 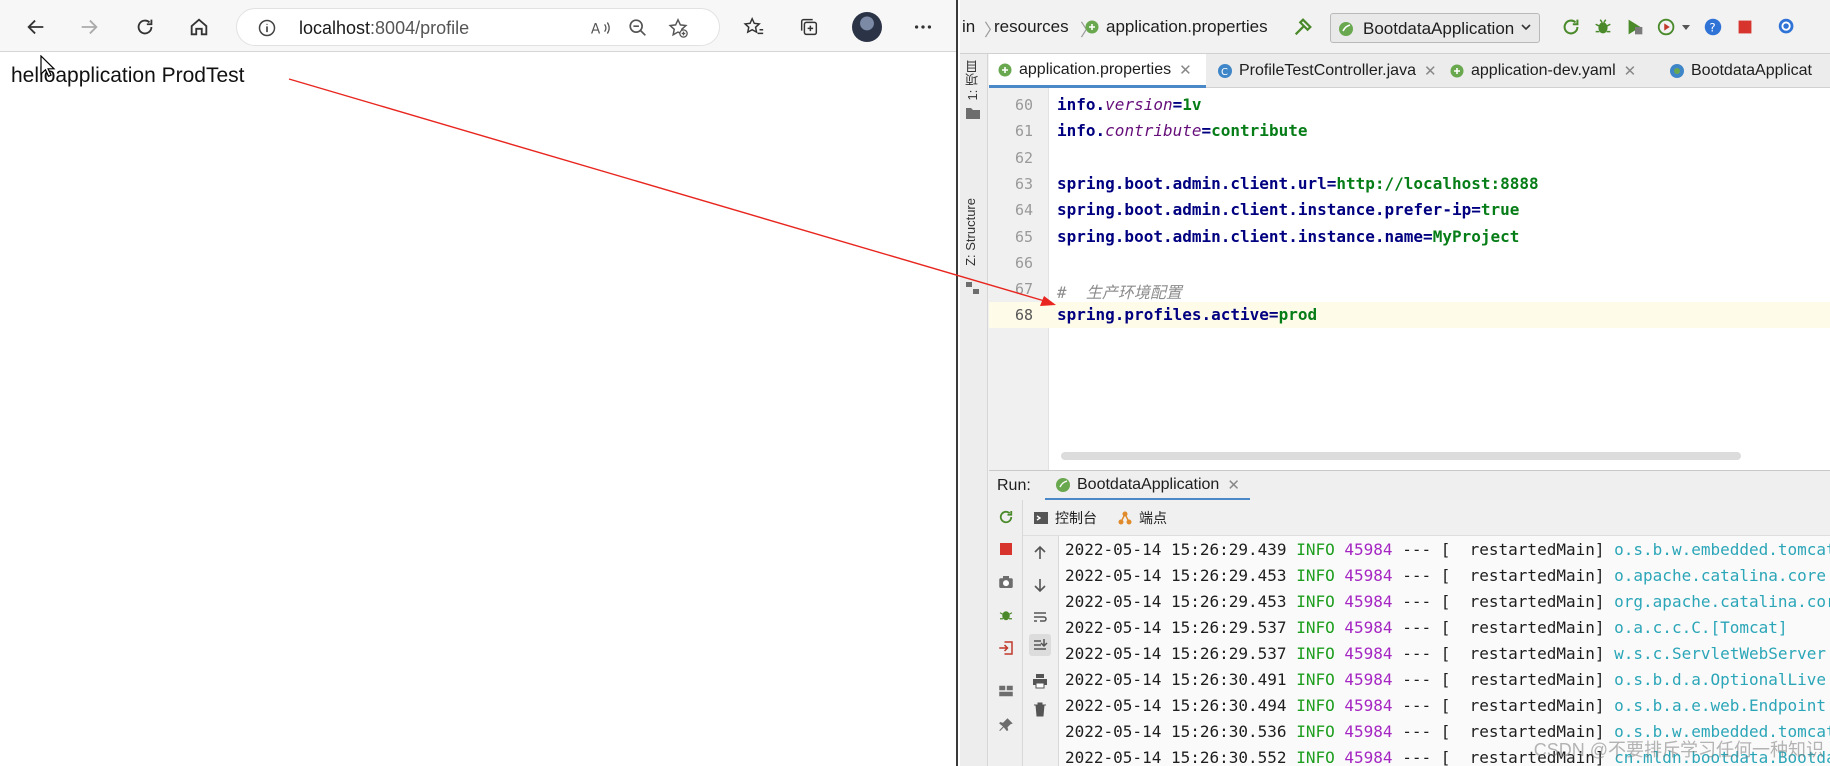 What do you see at coordinates (1437, 183) in the screenshot?
I see `property-value: http://localhost:8888` at bounding box center [1437, 183].